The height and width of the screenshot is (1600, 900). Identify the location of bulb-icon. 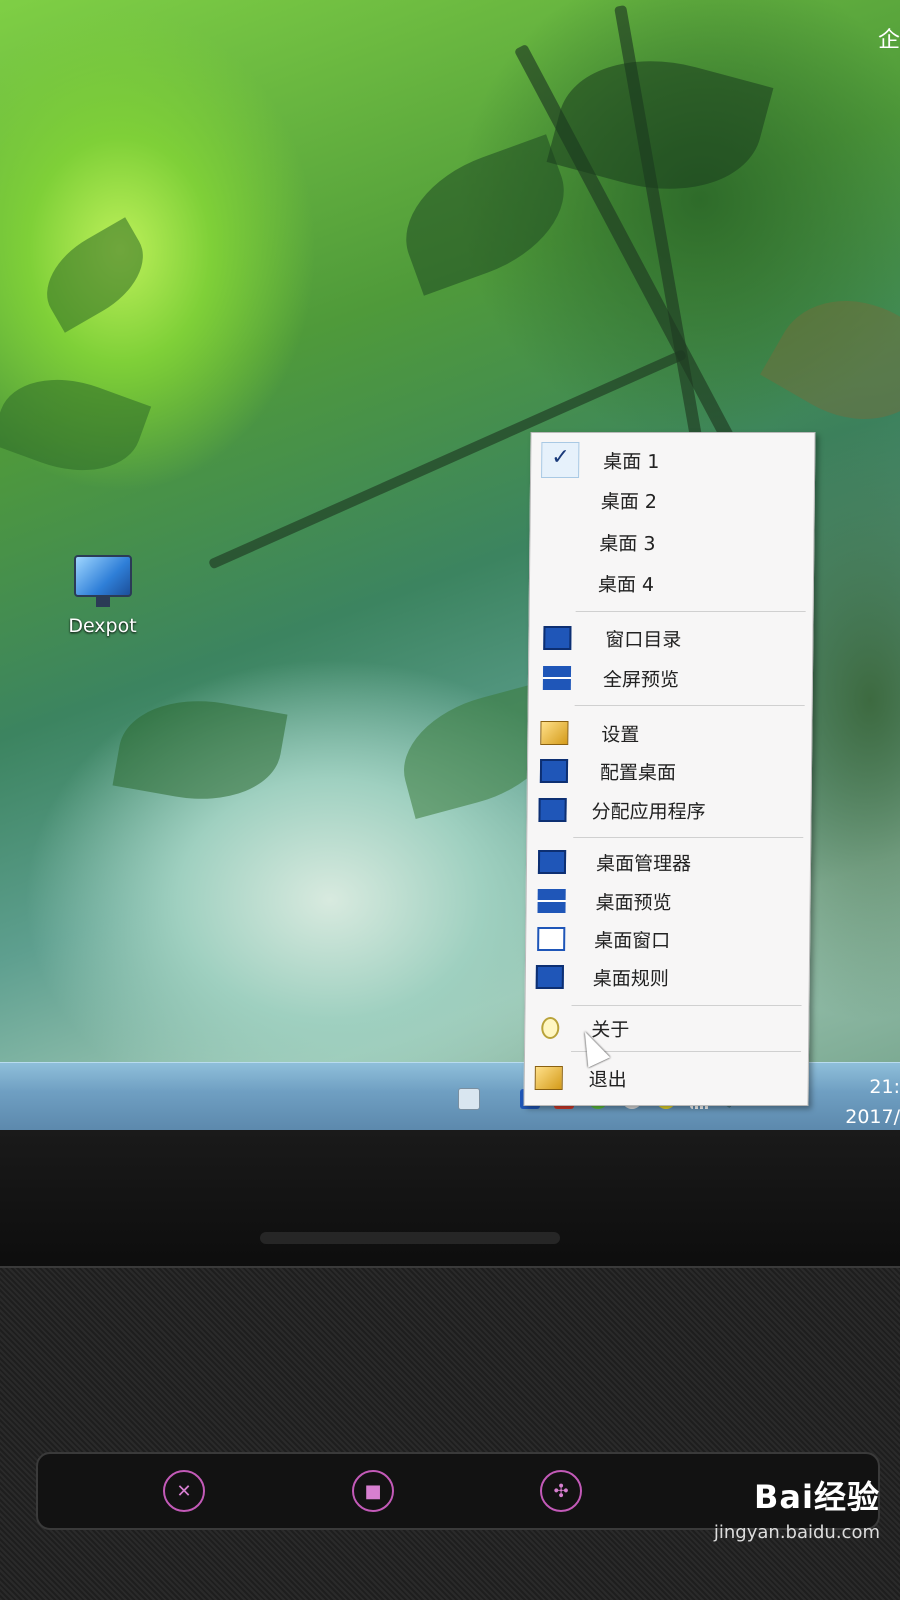
(550, 1028).